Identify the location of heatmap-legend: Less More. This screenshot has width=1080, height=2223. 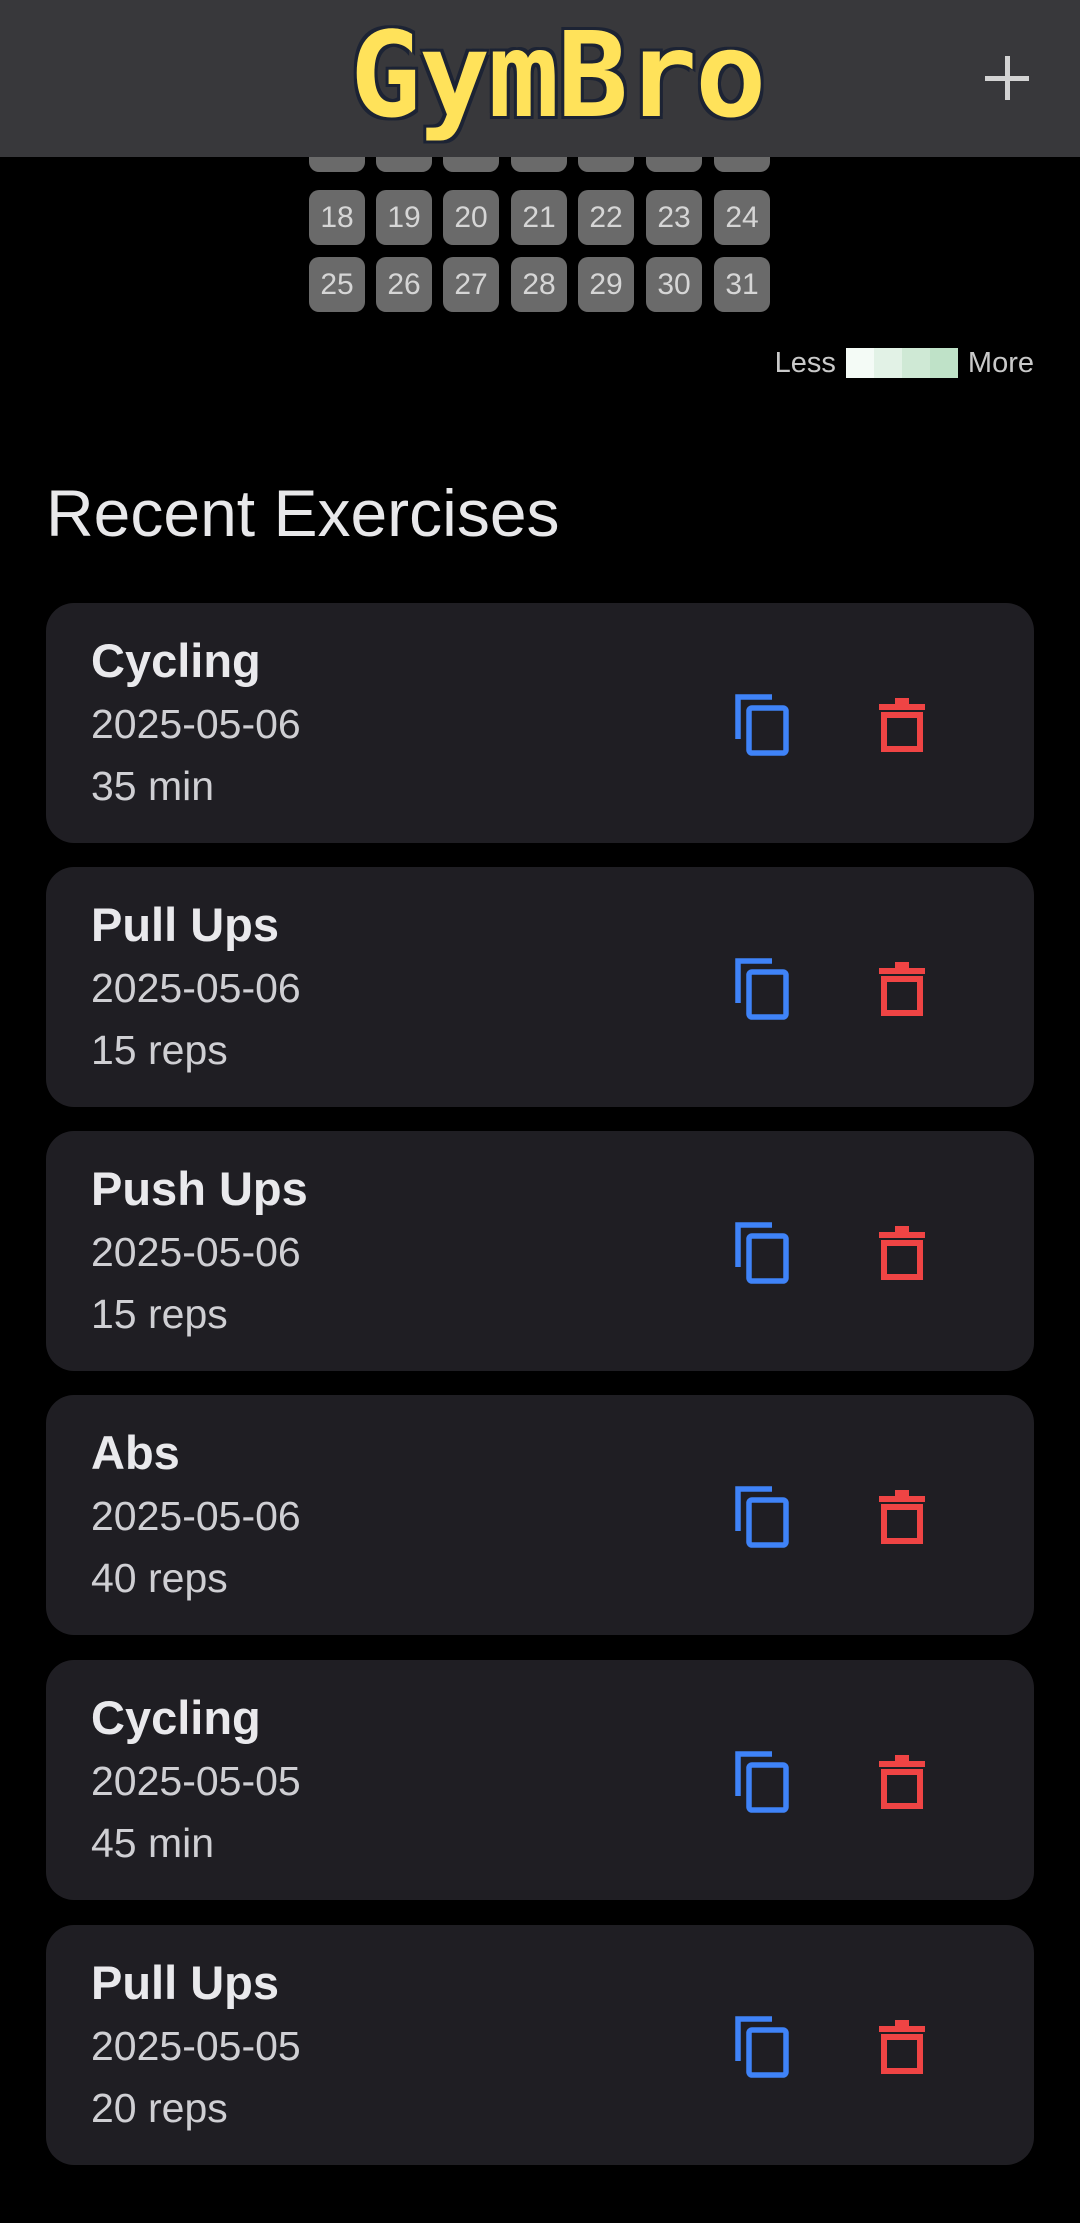
(904, 363).